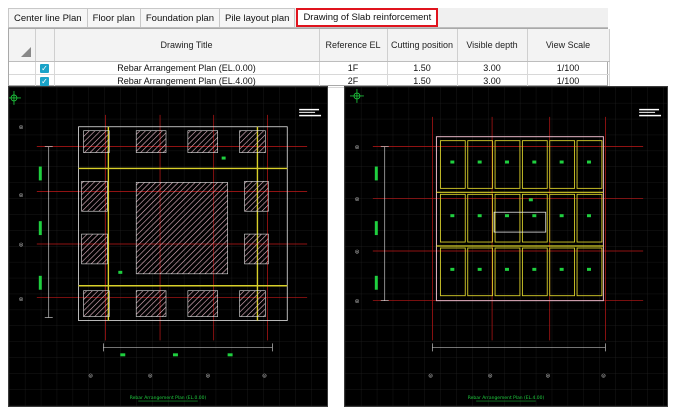 Image resolution: width=680 pixels, height=413 pixels. What do you see at coordinates (48, 17) in the screenshot?
I see `tab-center-line-plan: Center line Plan` at bounding box center [48, 17].